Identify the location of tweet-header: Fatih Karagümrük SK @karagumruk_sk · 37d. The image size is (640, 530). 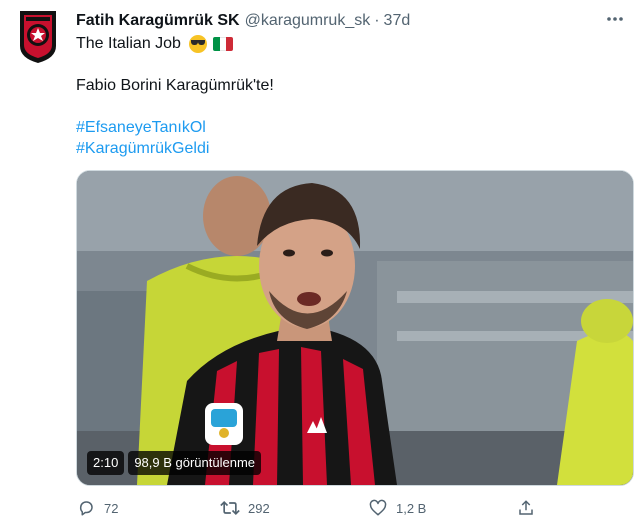
(350, 21).